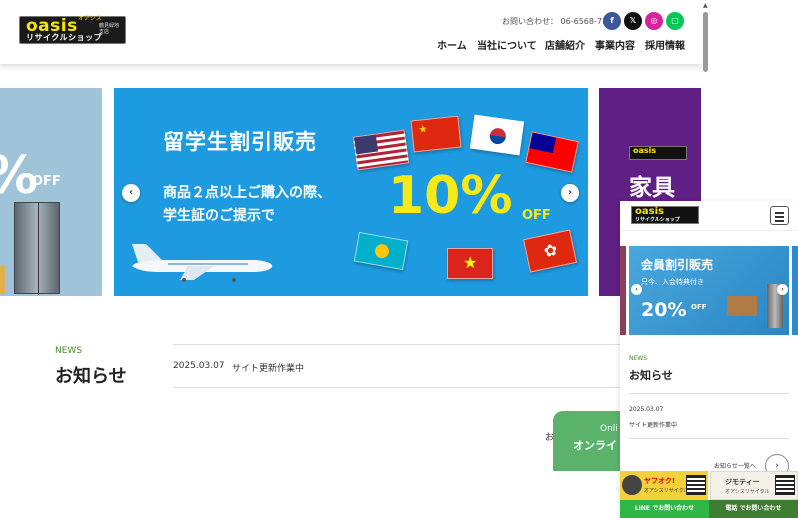 This screenshot has width=798, height=518. Describe the element at coordinates (666, 491) in the screenshot. I see `yahoo-sub: オアシスリサイクル` at that location.